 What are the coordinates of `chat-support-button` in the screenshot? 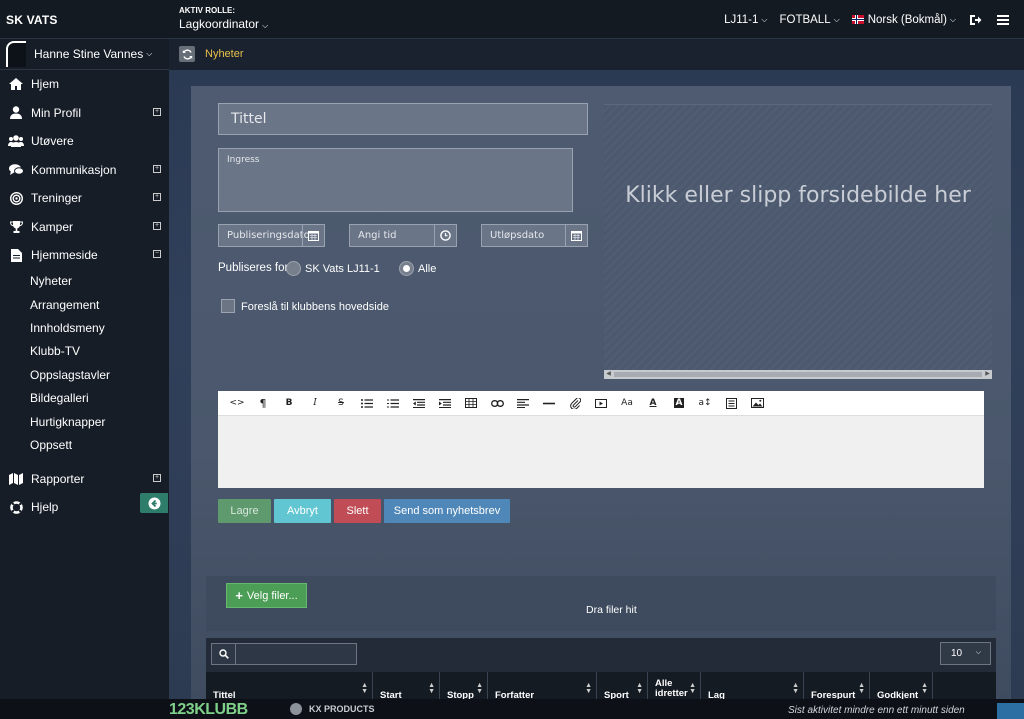 It's located at (1010, 711).